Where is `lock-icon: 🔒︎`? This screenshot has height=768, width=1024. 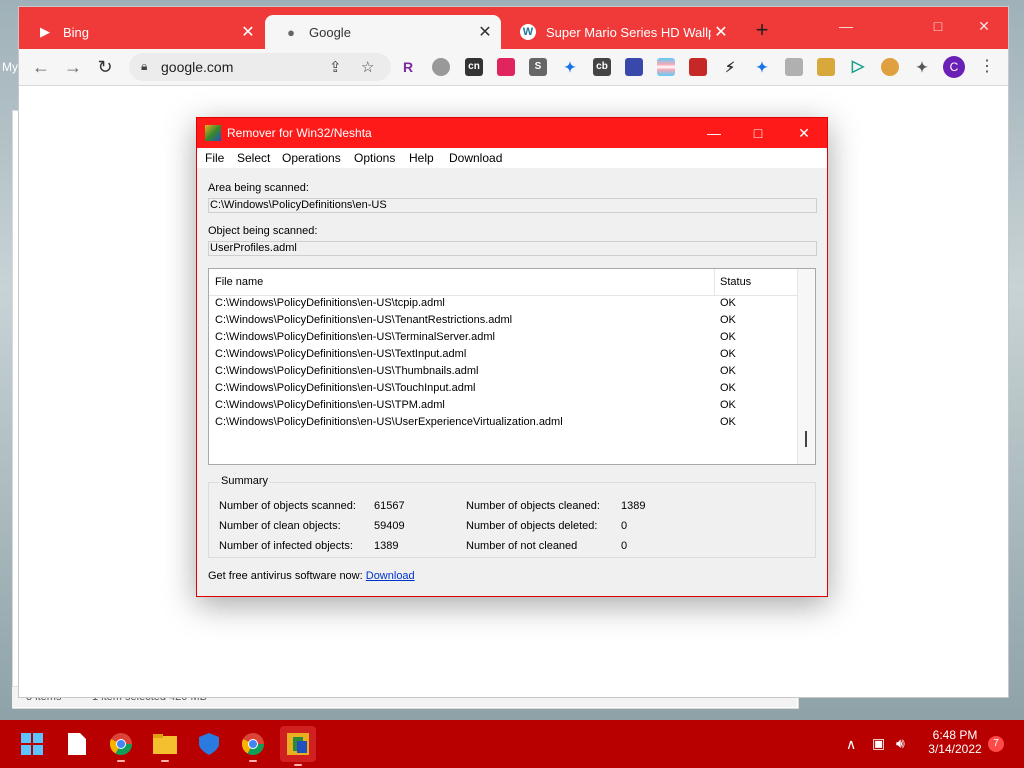 lock-icon: 🔒︎ is located at coordinates (144, 66).